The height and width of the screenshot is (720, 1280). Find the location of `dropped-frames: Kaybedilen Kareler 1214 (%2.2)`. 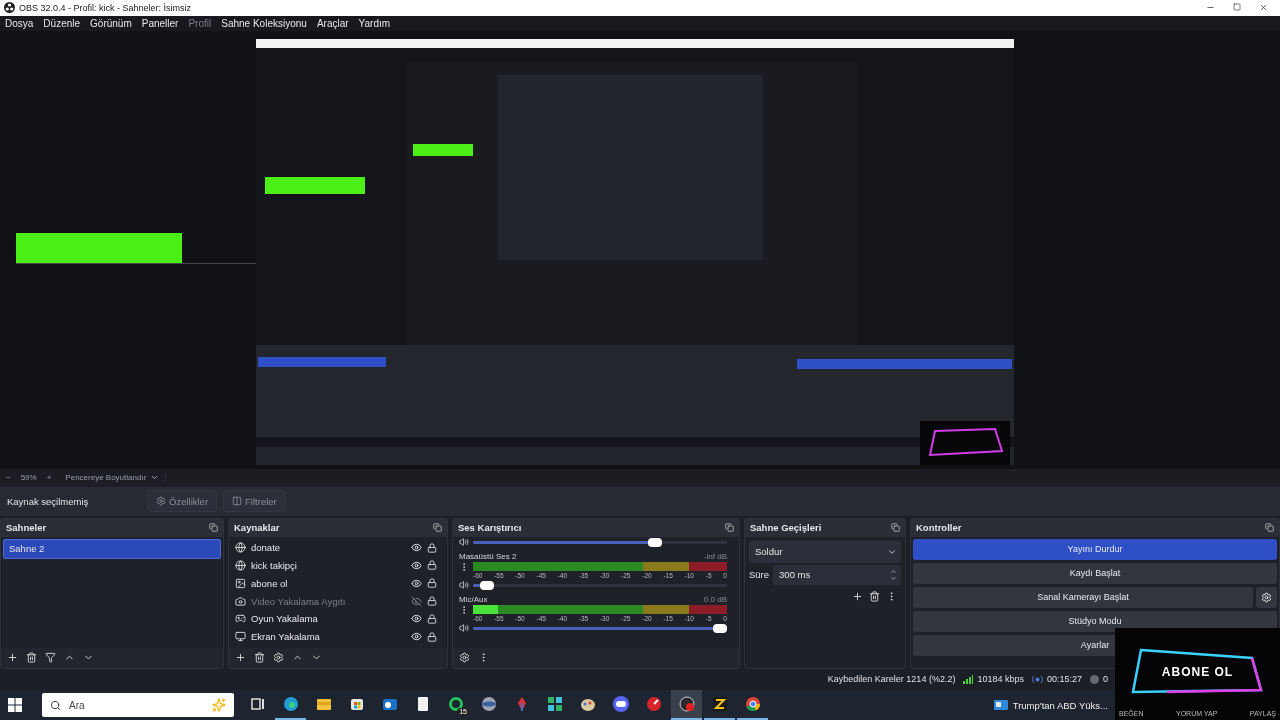

dropped-frames: Kaybedilen Kareler 1214 (%2.2) is located at coordinates (891, 679).